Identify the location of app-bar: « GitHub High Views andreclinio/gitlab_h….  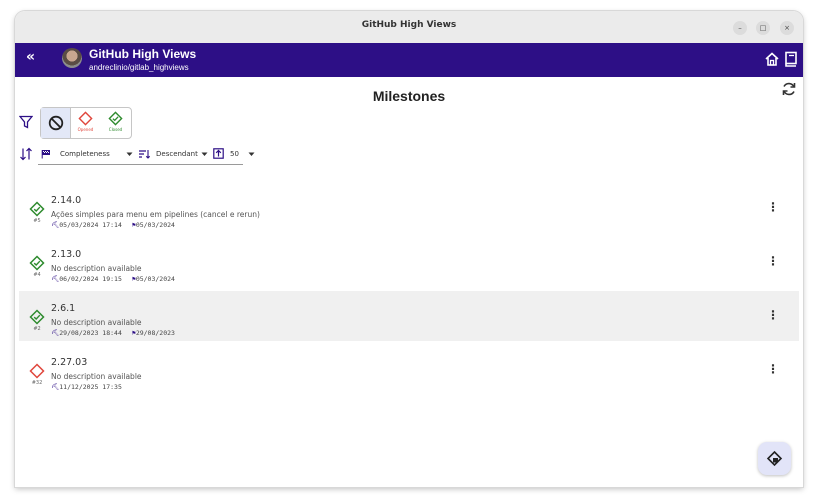
(409, 60).